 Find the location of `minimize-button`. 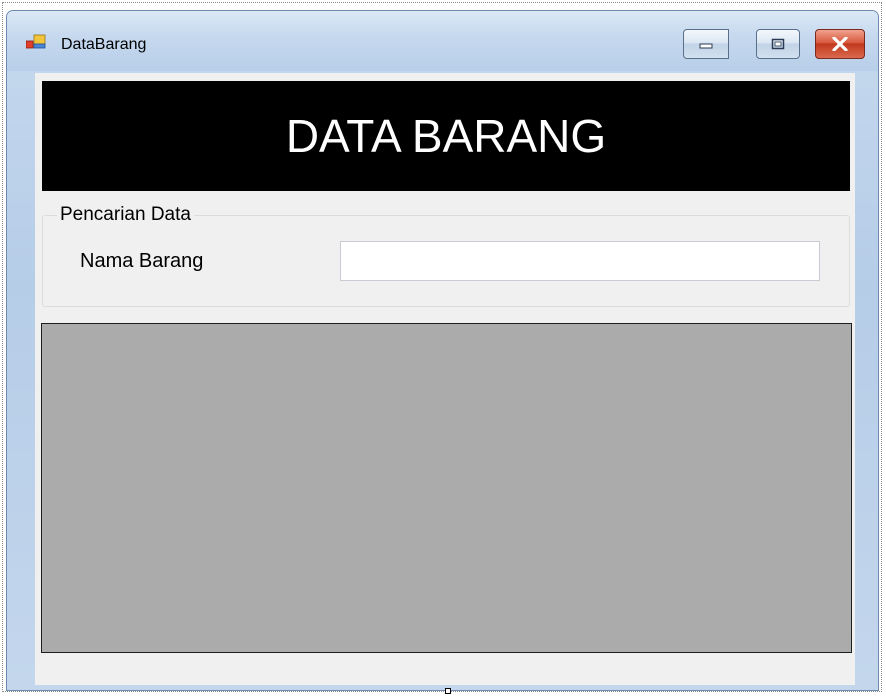

minimize-button is located at coordinates (706, 44).